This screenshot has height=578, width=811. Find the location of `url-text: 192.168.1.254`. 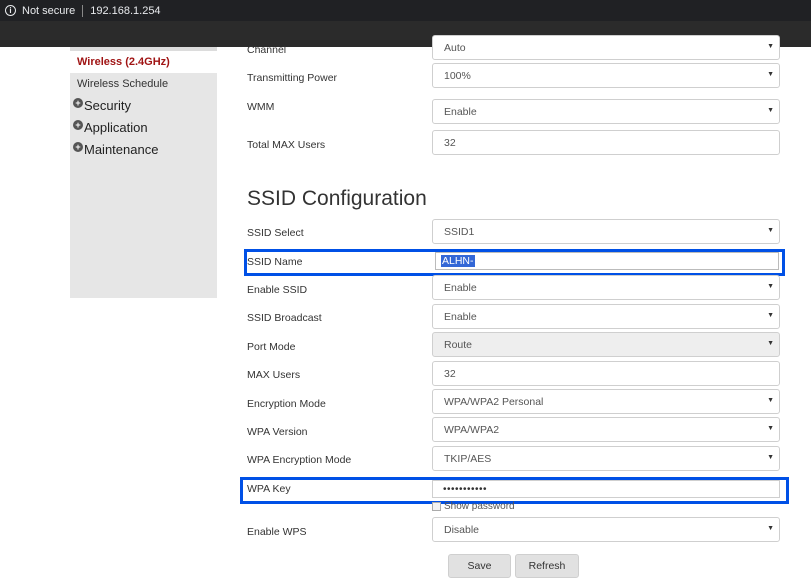

url-text: 192.168.1.254 is located at coordinates (125, 11).